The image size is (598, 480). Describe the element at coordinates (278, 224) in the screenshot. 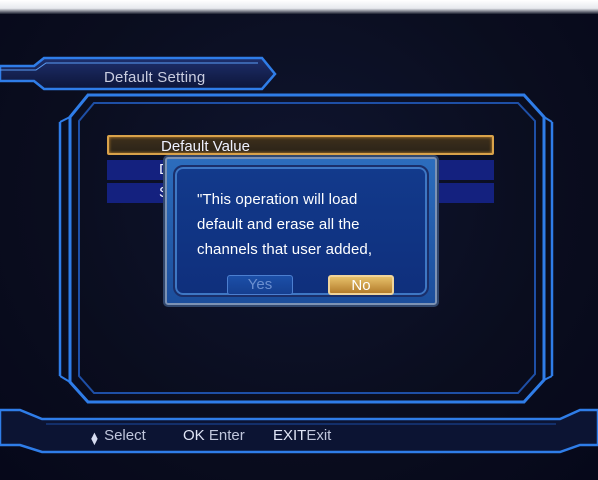

I see `message-line-2: default and erase all the` at that location.